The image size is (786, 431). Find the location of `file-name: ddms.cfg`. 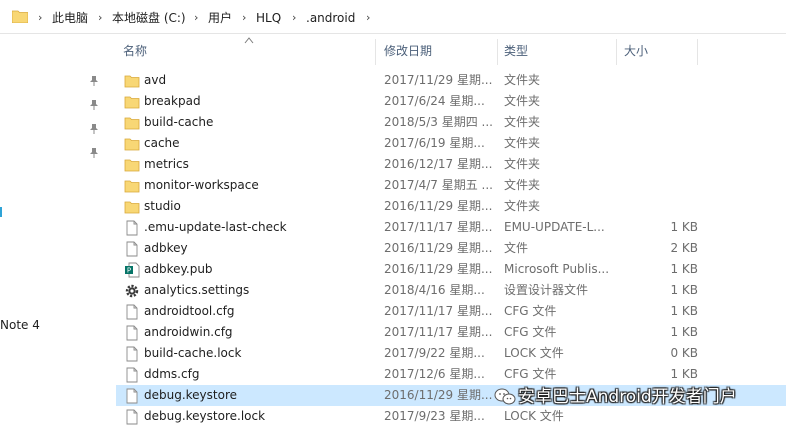

file-name: ddms.cfg is located at coordinates (172, 374).